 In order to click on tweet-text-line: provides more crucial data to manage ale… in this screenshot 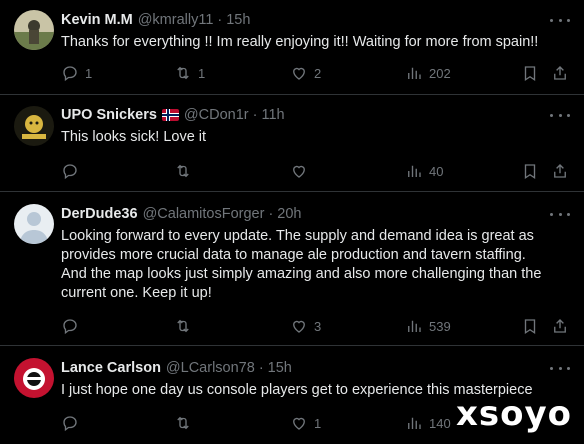, I will do `click(293, 255)`.